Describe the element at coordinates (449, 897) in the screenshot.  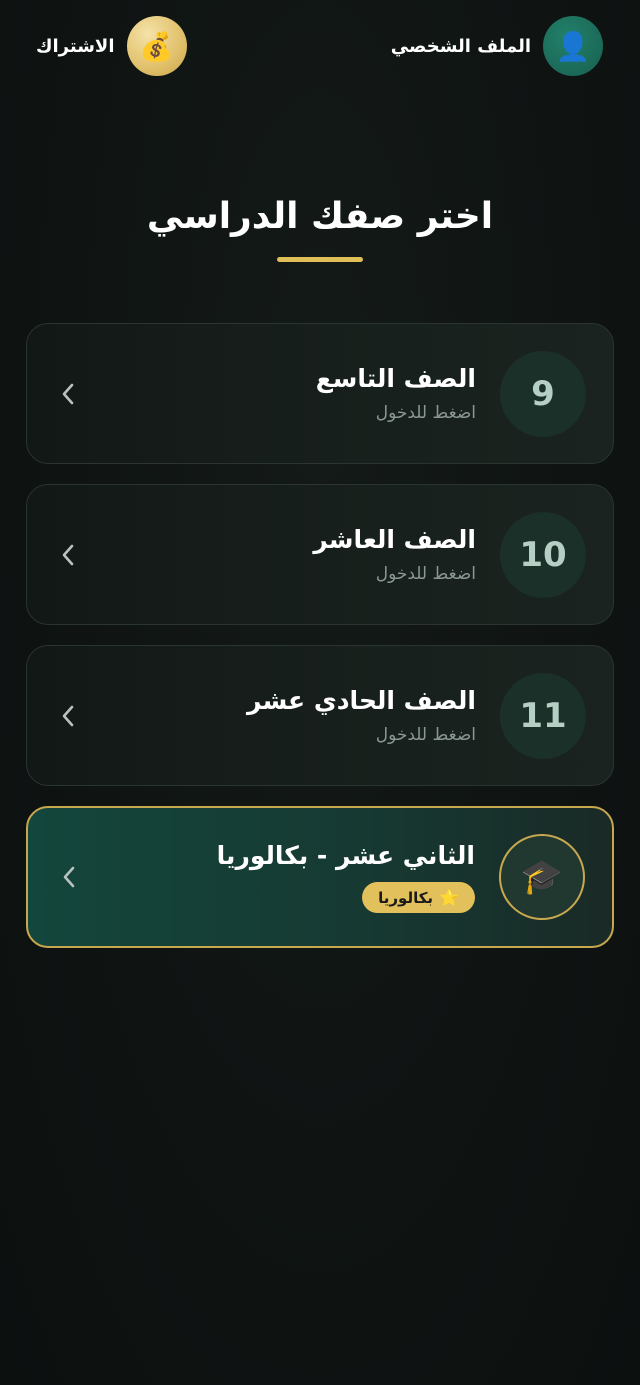
I see `star-icon: ⭐` at that location.